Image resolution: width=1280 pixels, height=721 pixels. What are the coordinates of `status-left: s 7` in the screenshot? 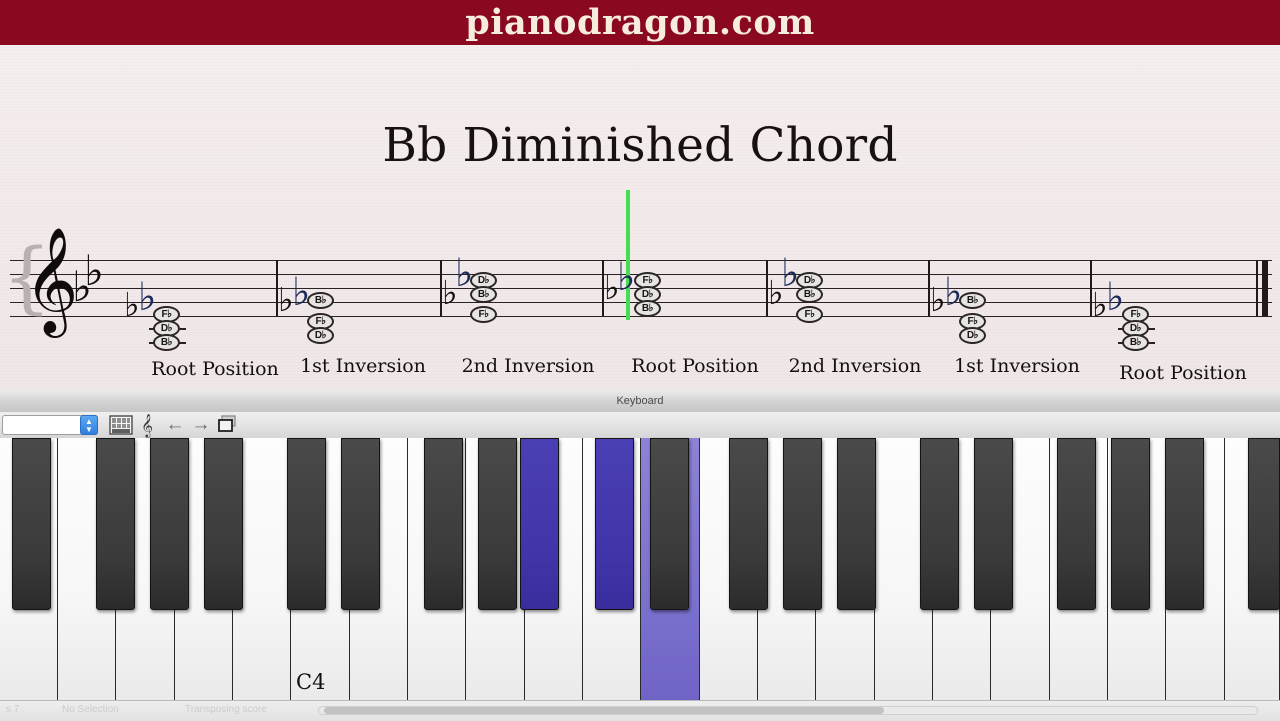 It's located at (13, 709).